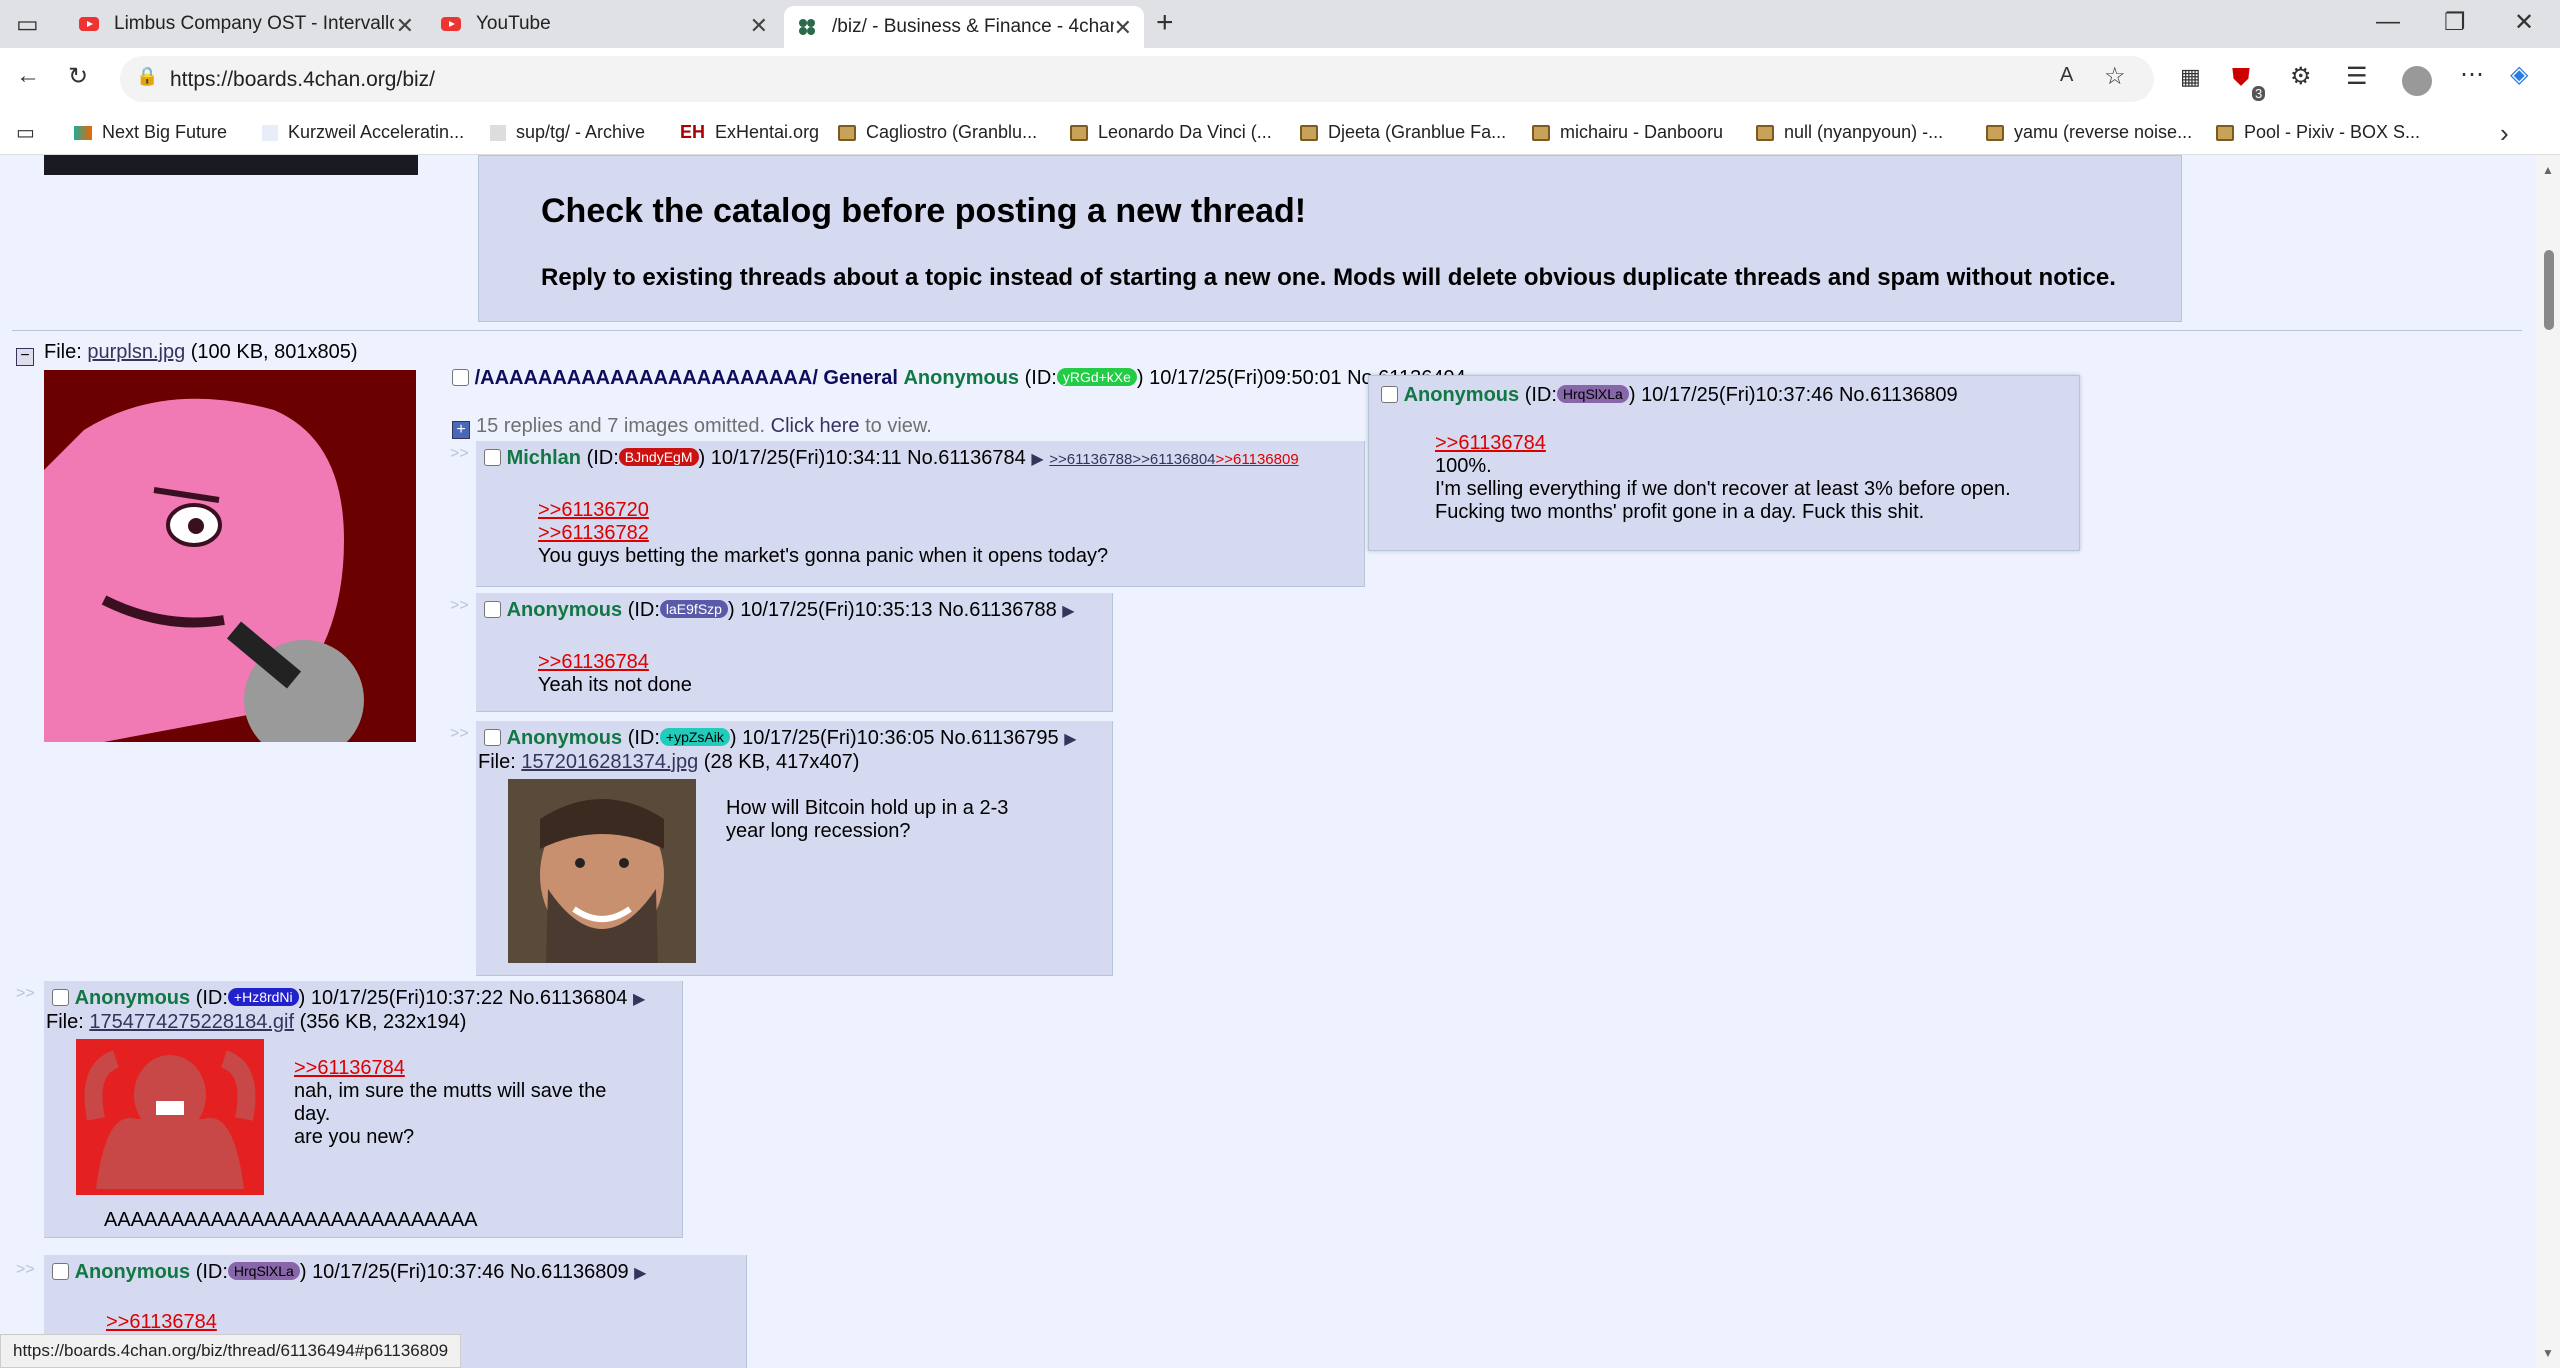 This screenshot has width=2560, height=1368. I want to click on address-bar: 🔒 https://boards.4chan.org/biz/ A ☆, so click(1137, 79).